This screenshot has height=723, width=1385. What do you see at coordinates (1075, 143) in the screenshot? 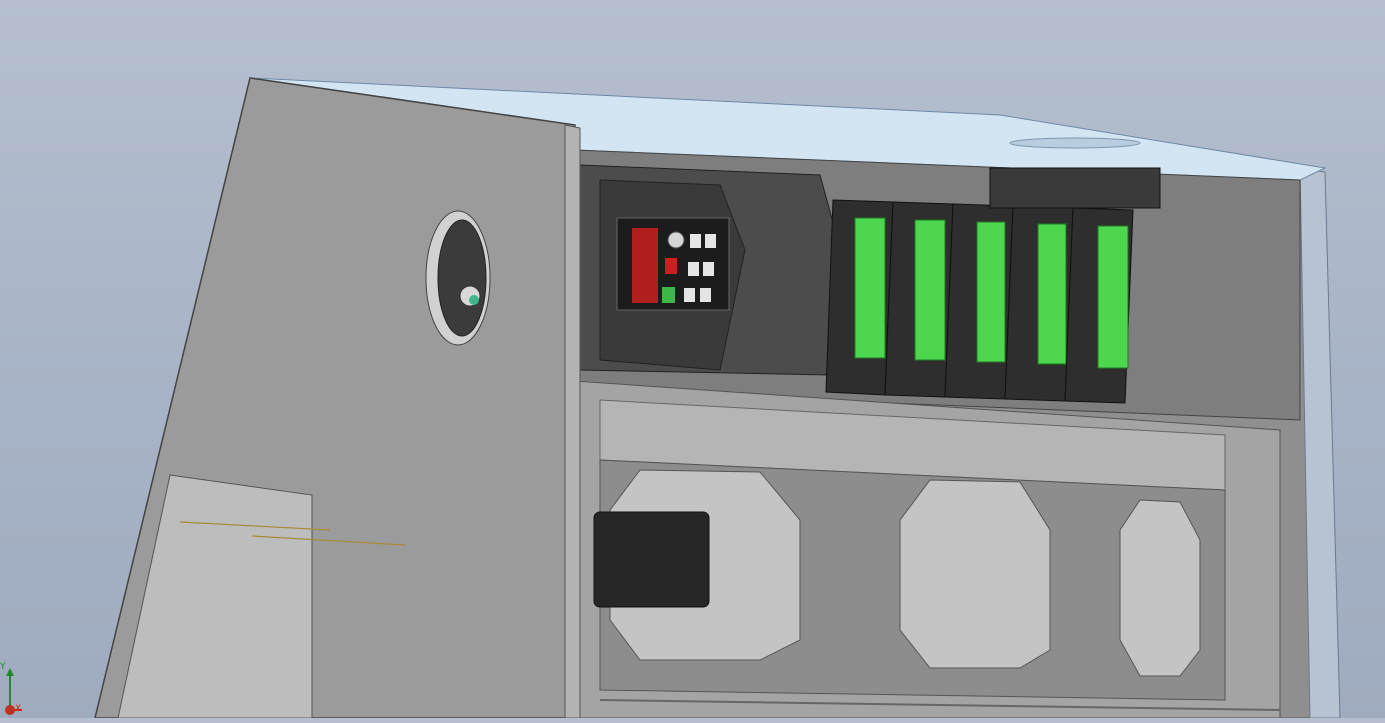
I see `lid-slot` at bounding box center [1075, 143].